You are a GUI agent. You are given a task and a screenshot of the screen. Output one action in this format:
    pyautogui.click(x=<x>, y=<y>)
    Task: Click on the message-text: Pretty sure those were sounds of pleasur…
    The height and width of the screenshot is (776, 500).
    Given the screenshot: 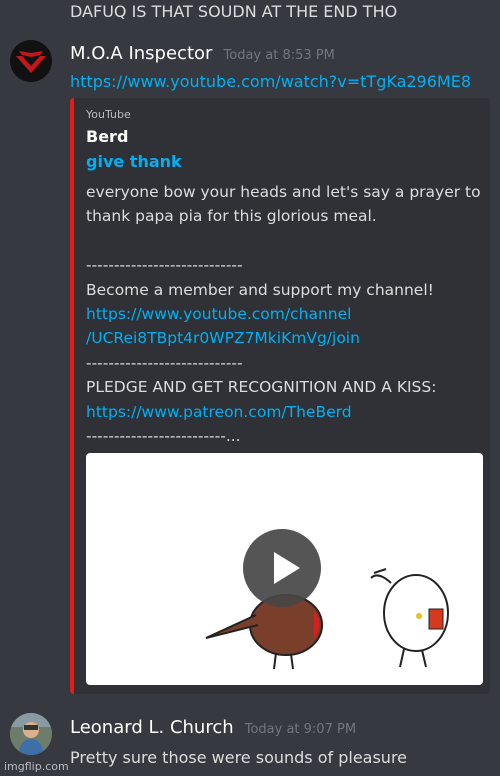 What is the action you would take?
    pyautogui.click(x=239, y=757)
    